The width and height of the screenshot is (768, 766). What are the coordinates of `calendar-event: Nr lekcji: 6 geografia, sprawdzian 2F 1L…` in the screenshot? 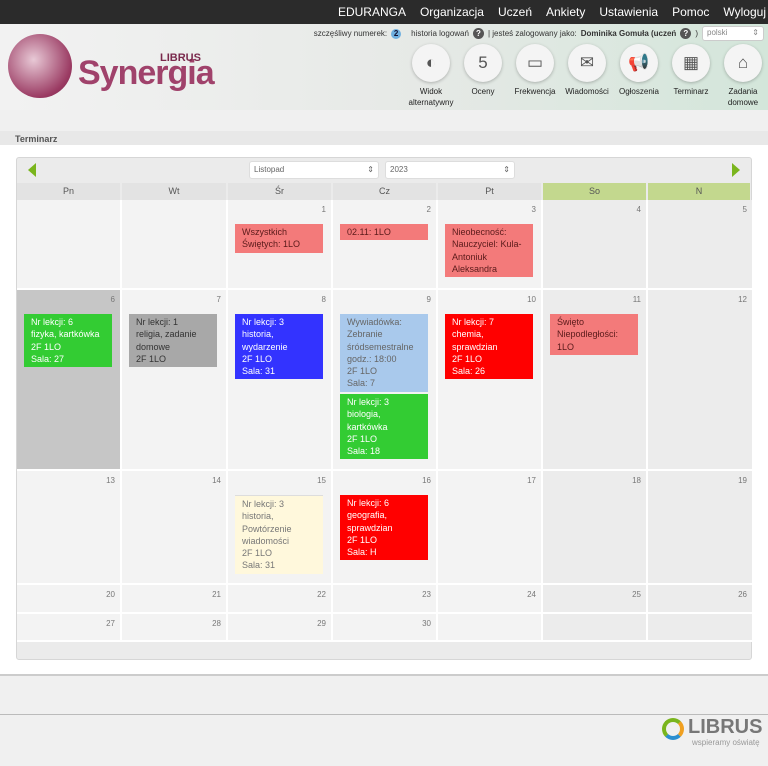 It's located at (384, 528).